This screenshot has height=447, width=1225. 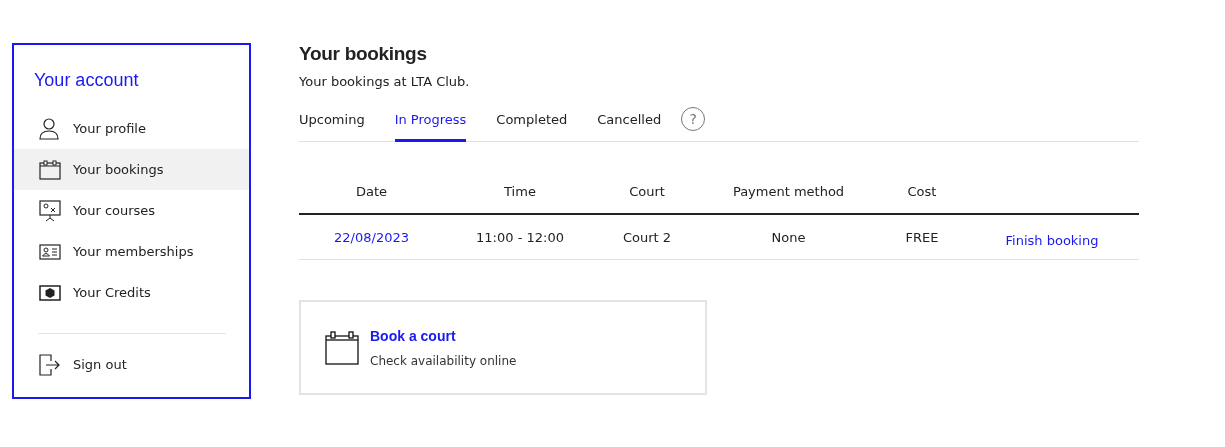 What do you see at coordinates (50, 364) in the screenshot?
I see `sign-out-icon` at bounding box center [50, 364].